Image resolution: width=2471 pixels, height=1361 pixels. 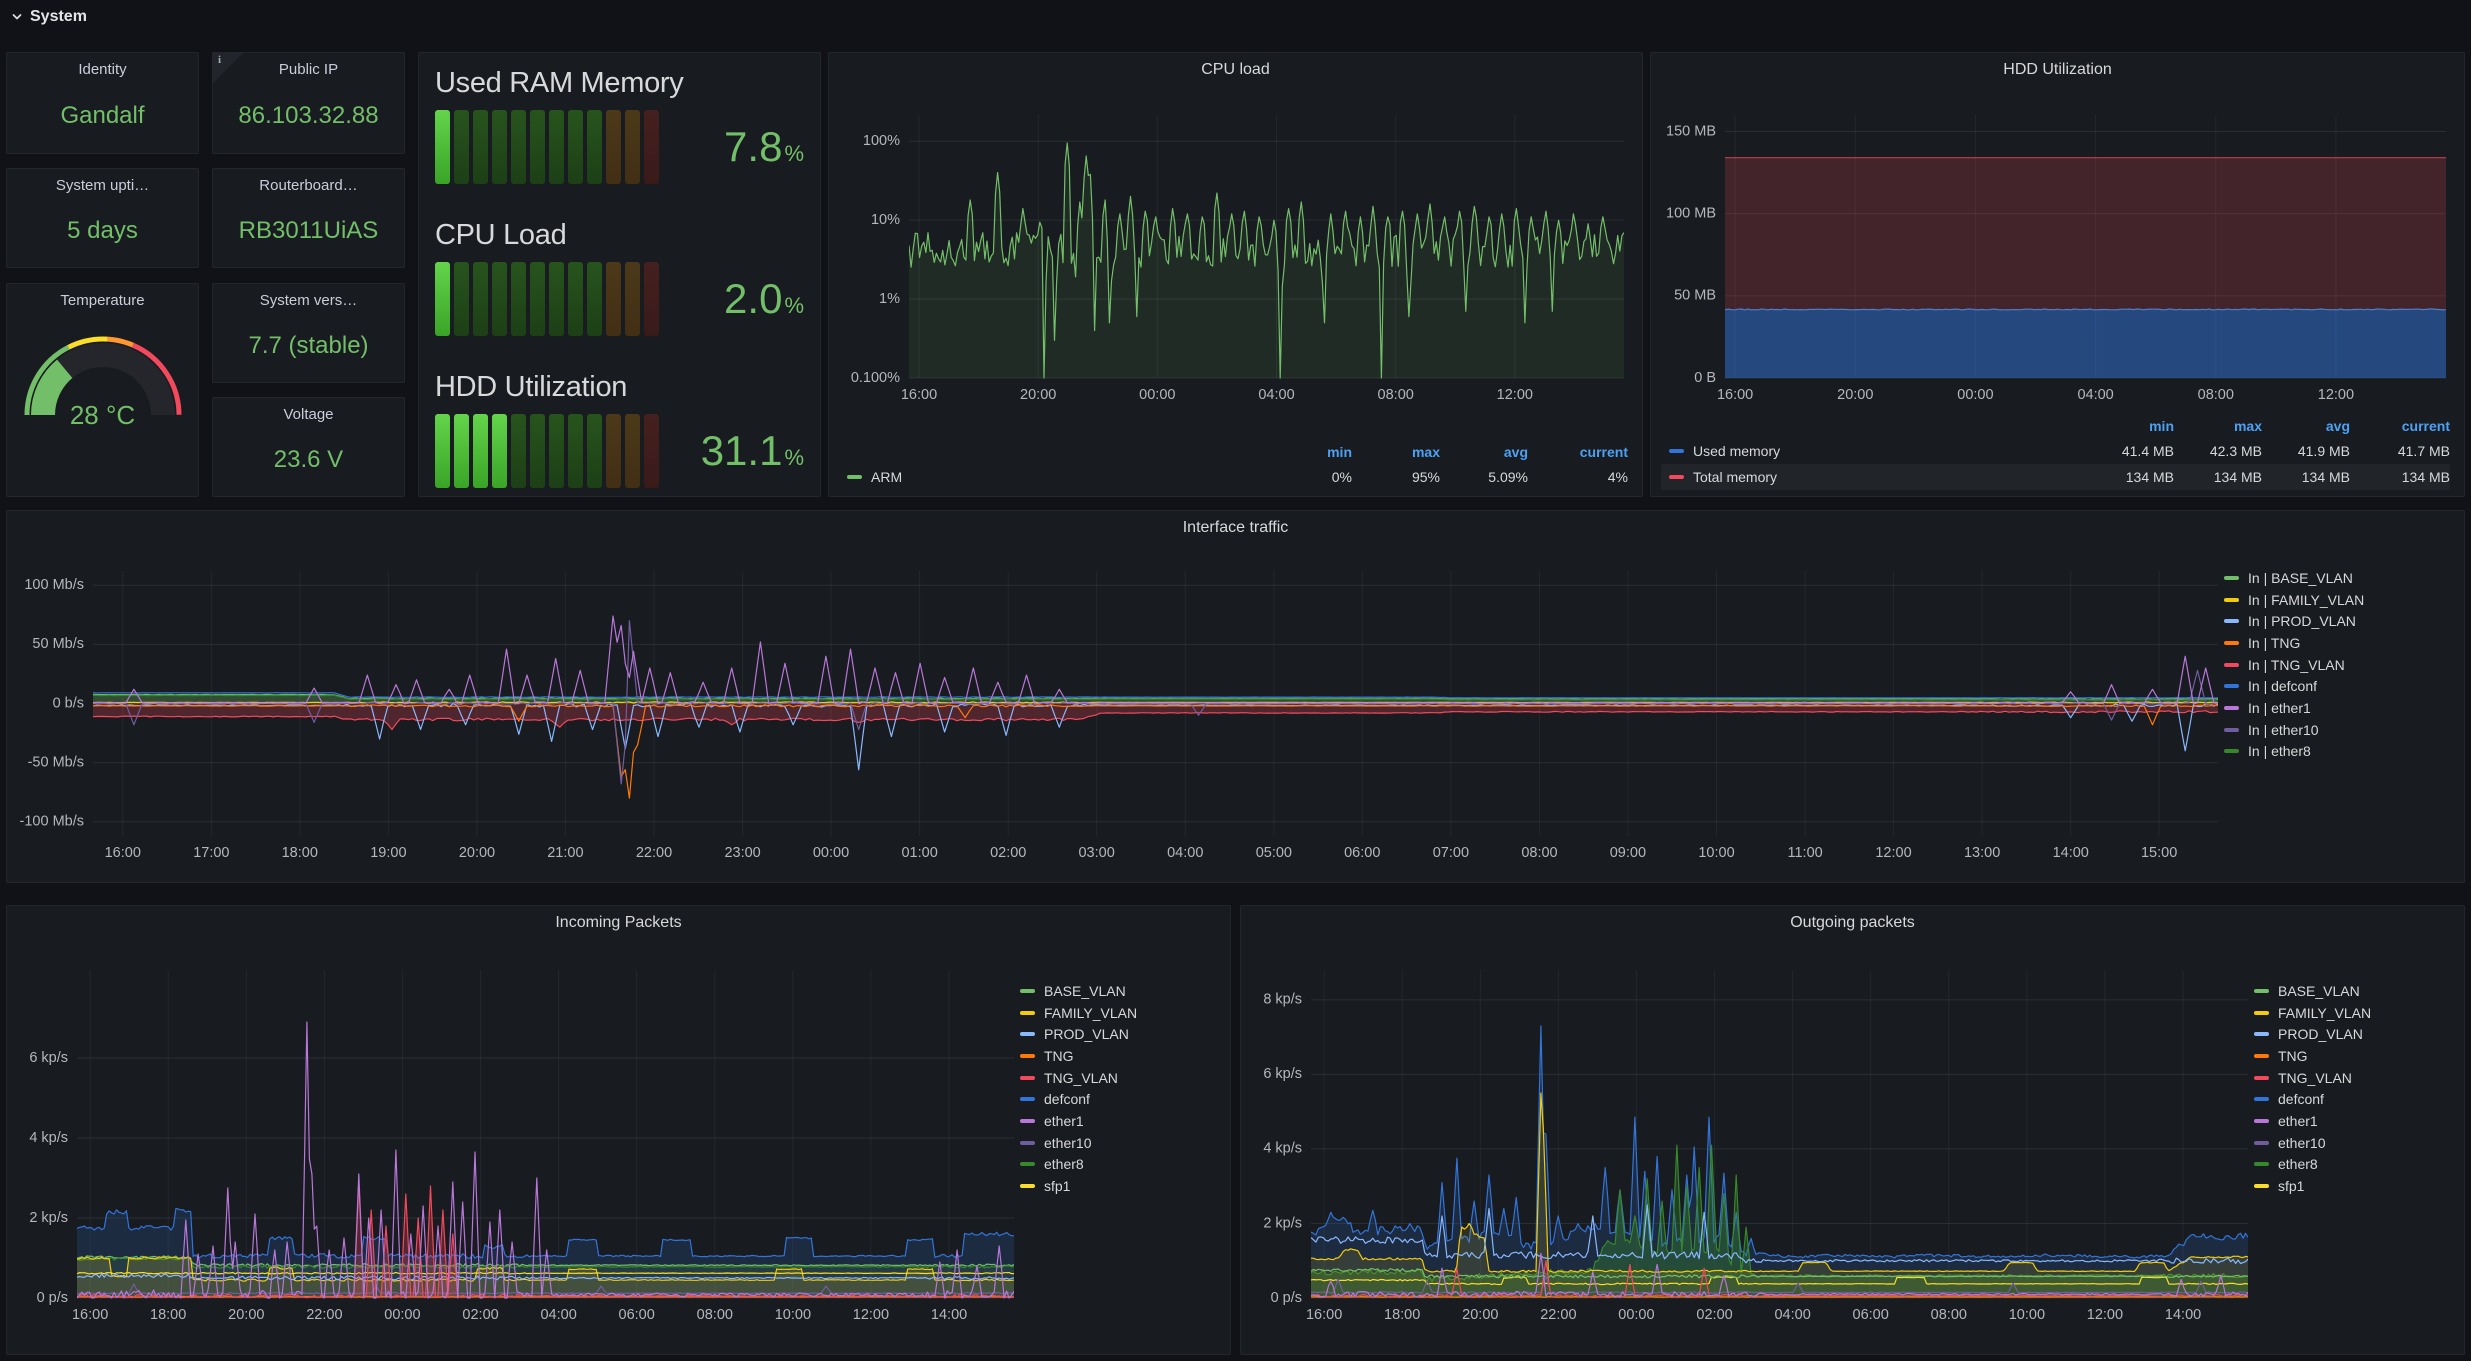 I want to click on x-tick-label: 04:00, so click(x=1792, y=1315).